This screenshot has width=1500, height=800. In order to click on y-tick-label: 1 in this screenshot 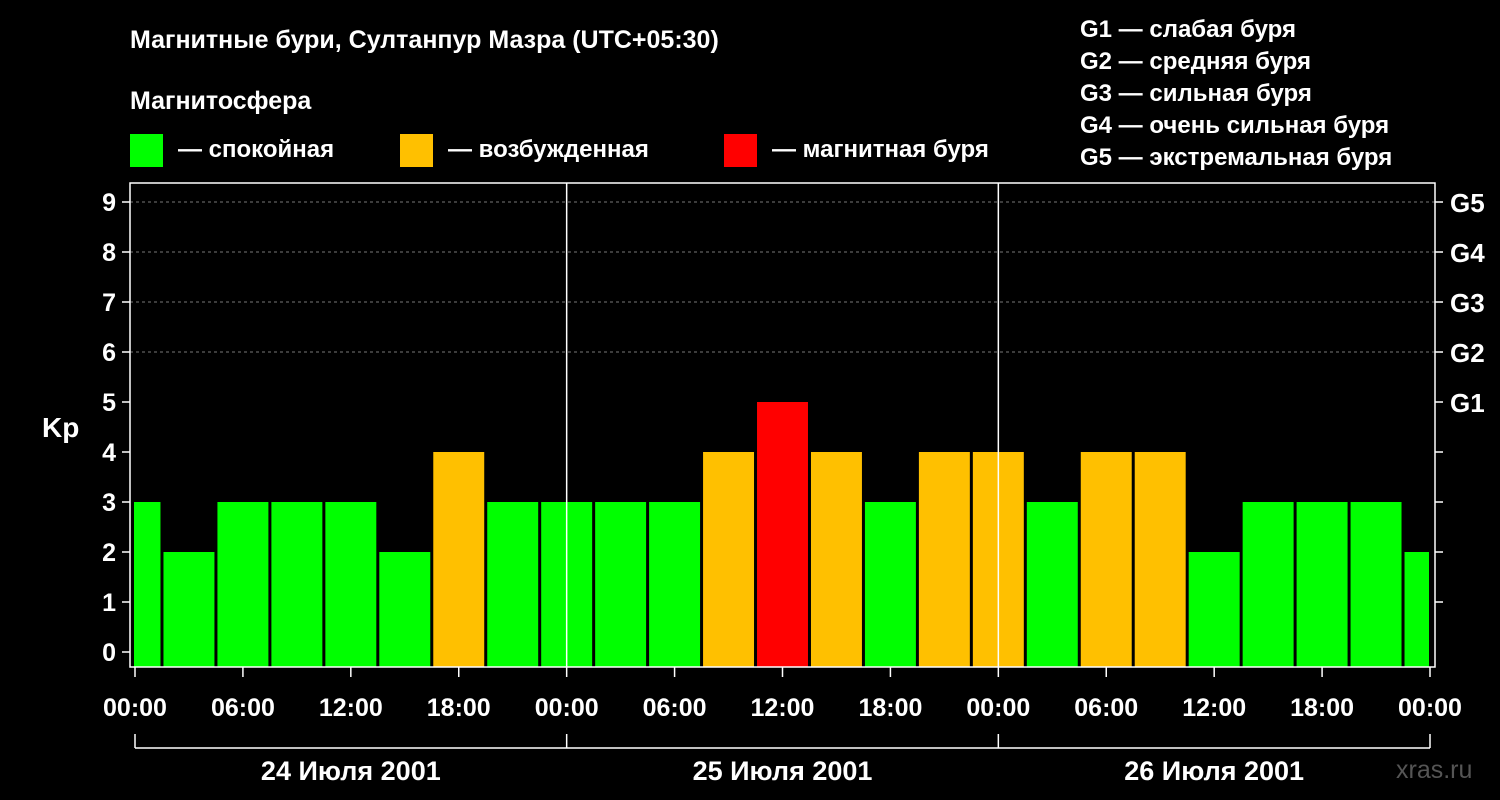, I will do `click(109, 603)`.